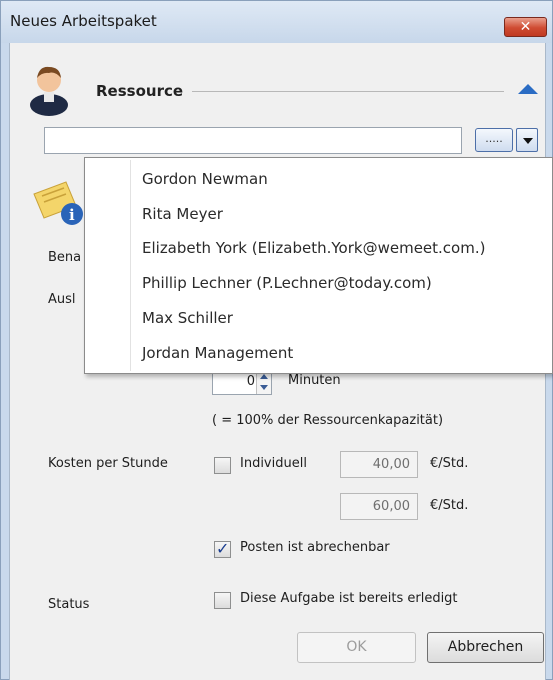 Image resolution: width=553 pixels, height=680 pixels. I want to click on ok-button: OK, so click(356, 647).